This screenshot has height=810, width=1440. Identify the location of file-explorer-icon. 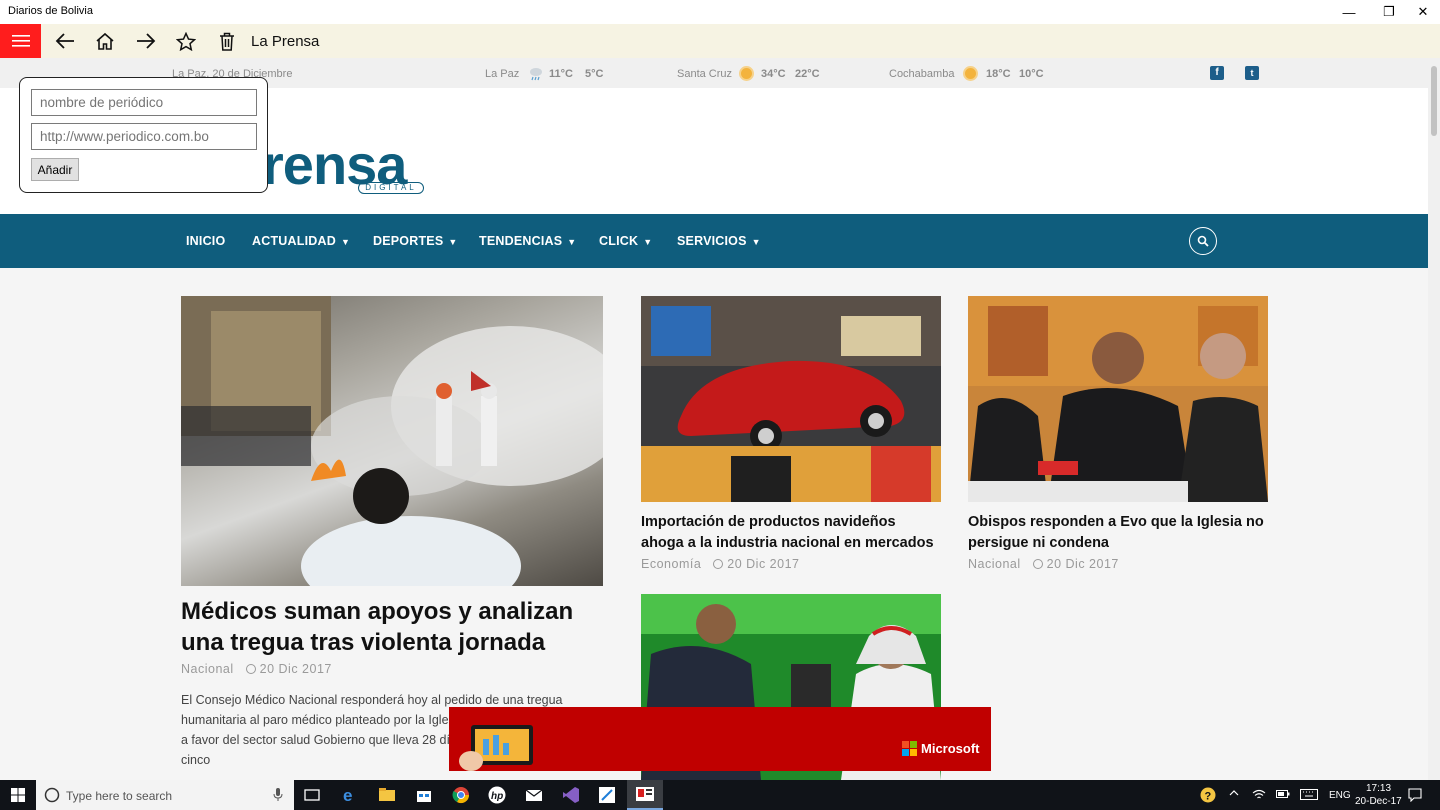
(387, 795).